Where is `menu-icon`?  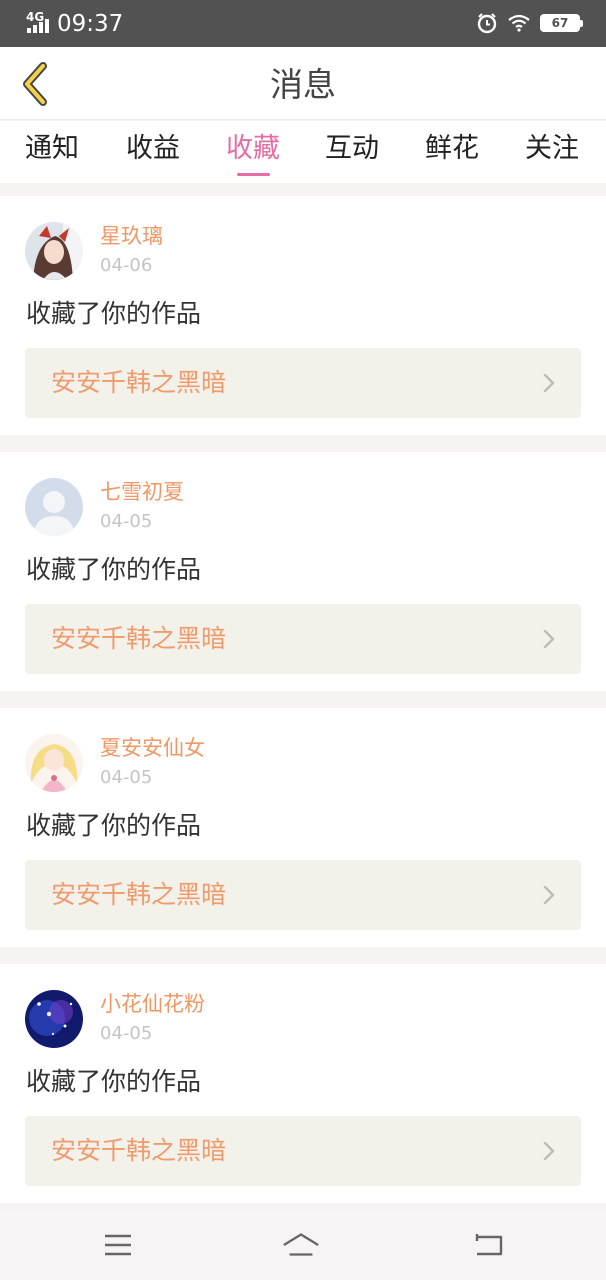 menu-icon is located at coordinates (118, 1245).